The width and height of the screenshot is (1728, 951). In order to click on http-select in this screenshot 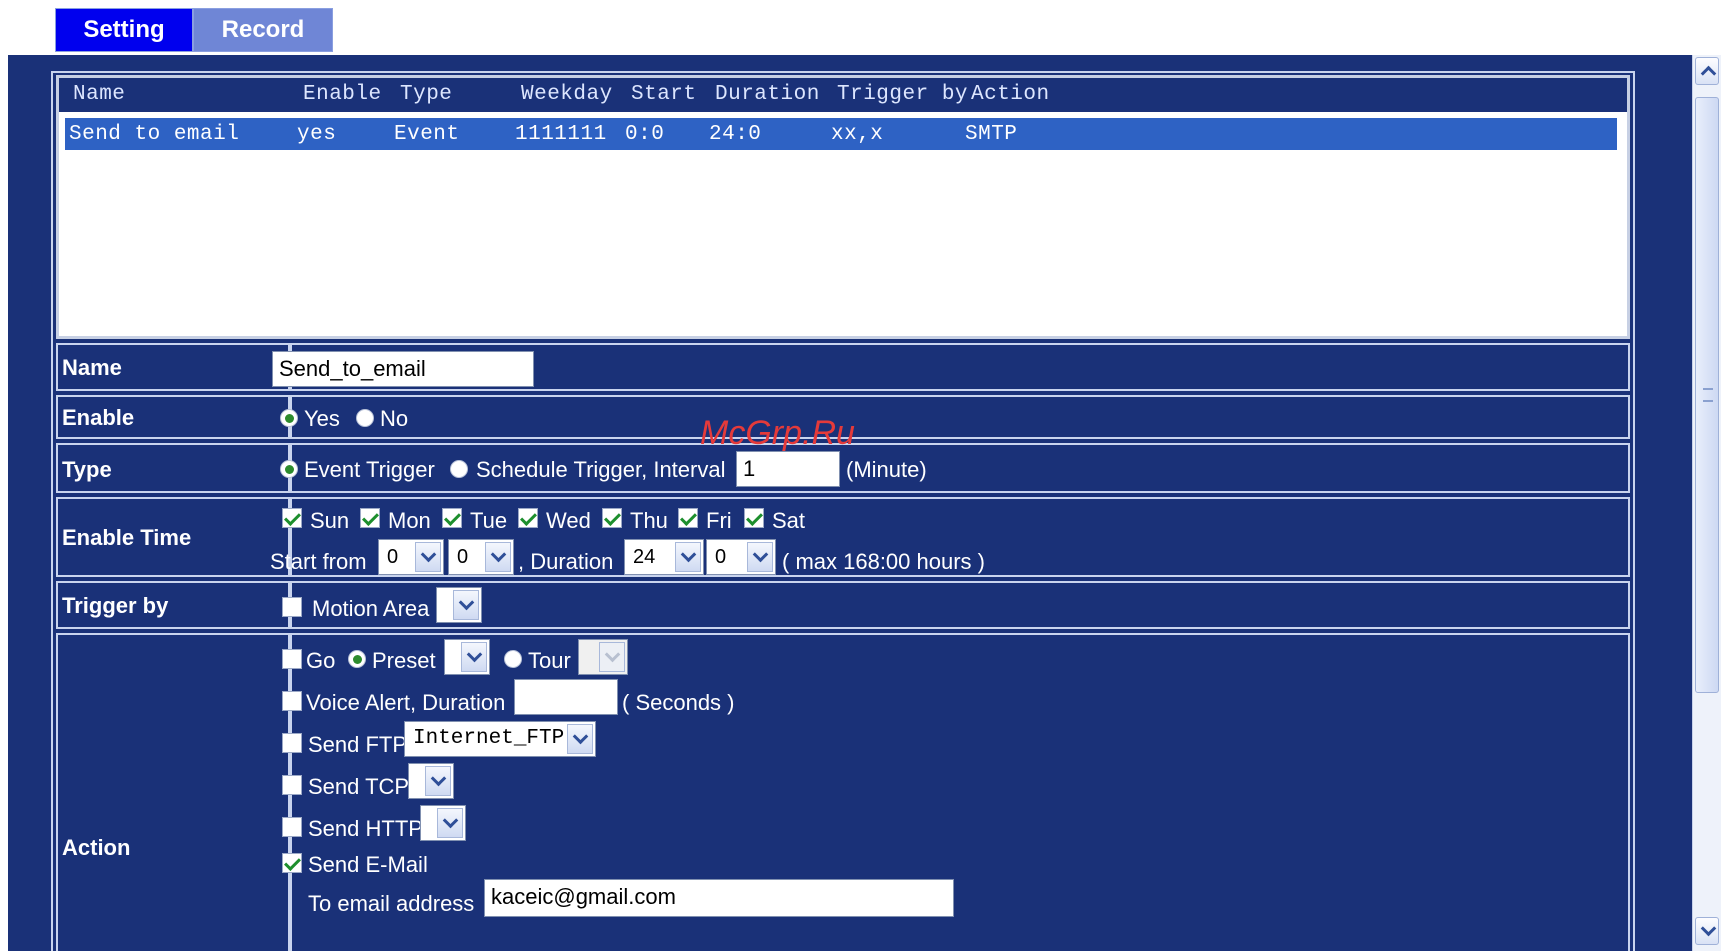, I will do `click(443, 823)`.